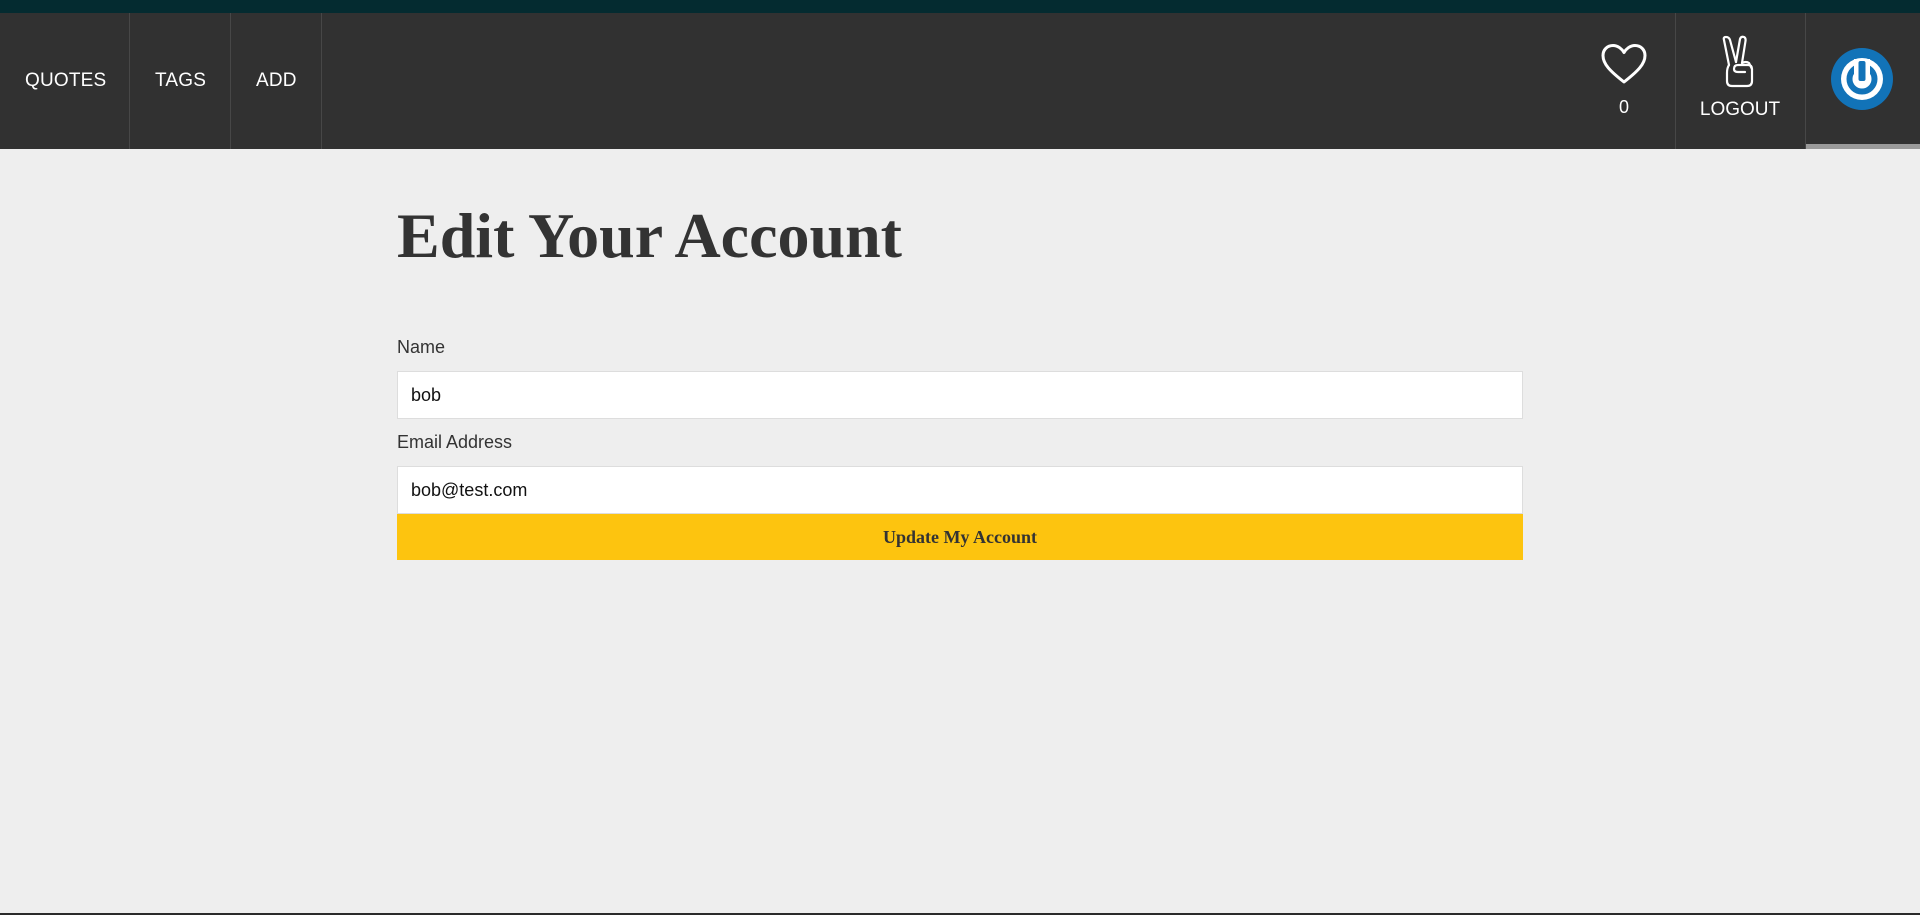  What do you see at coordinates (65, 81) in the screenshot?
I see `nav-link-quotes: QUOTES` at bounding box center [65, 81].